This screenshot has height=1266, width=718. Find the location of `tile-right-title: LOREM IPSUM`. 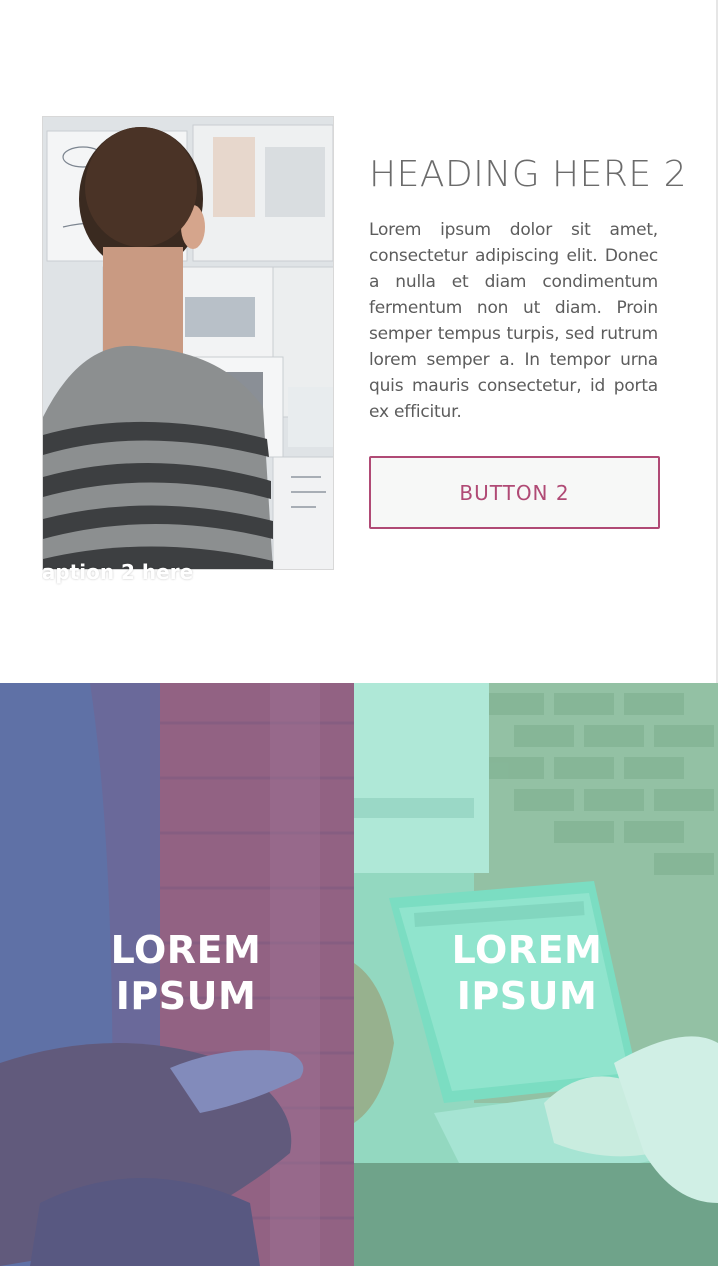

tile-right-title: LOREM IPSUM is located at coordinates (536, 973).